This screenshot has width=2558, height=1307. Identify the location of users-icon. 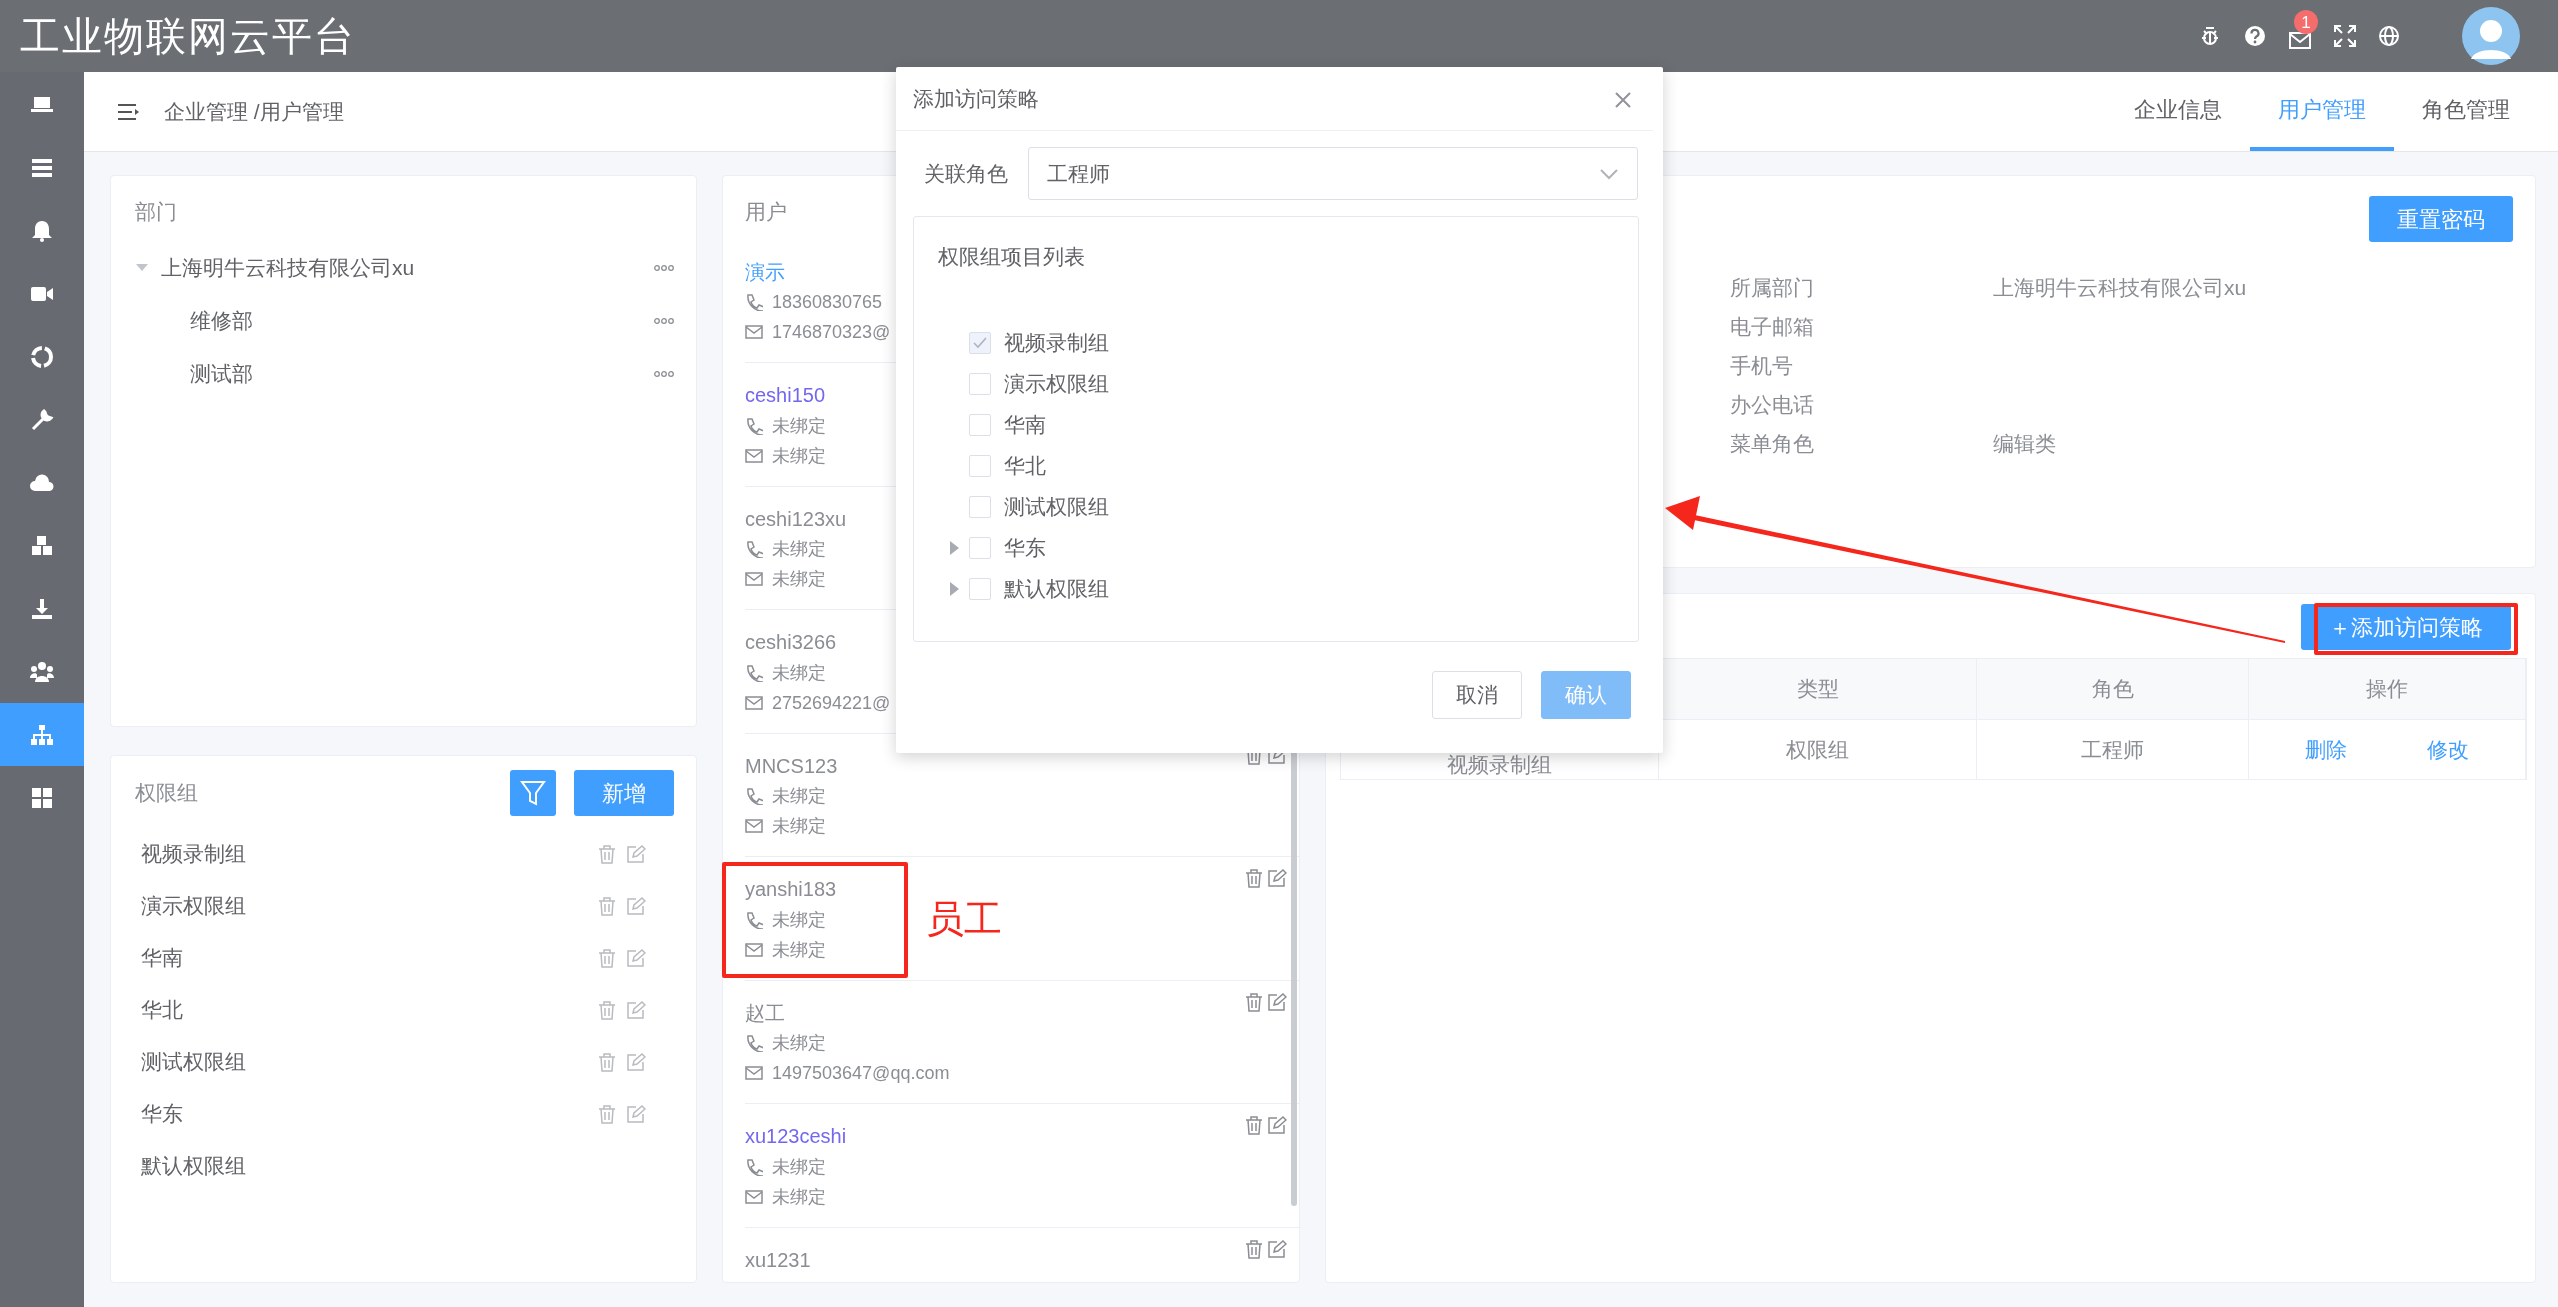
(42, 671).